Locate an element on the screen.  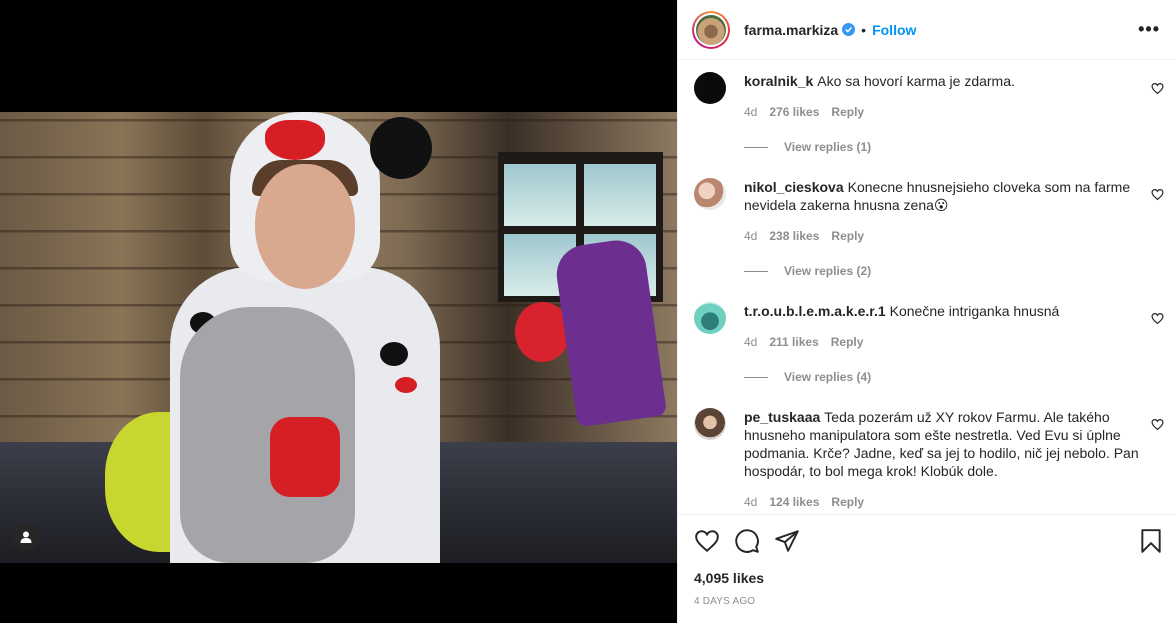
share-plane-icon is located at coordinates (787, 541).